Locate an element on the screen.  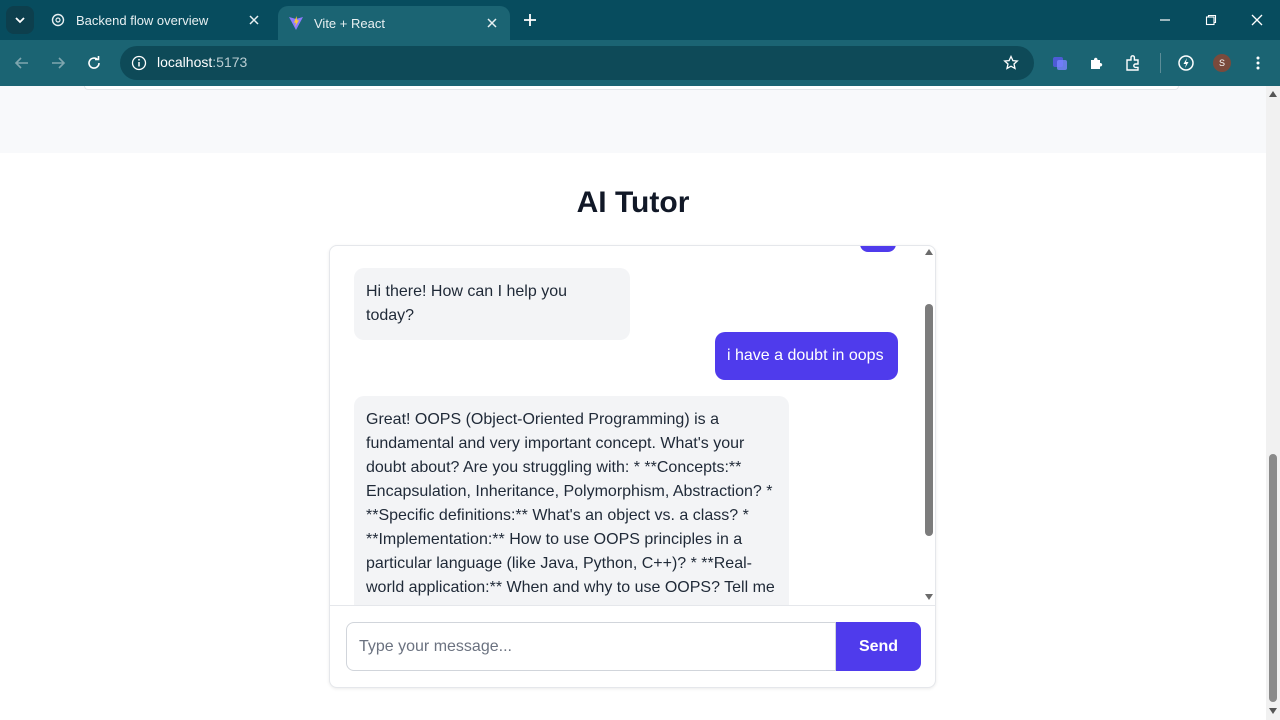
tab-vite-react: Vite + React is located at coordinates (394, 23).